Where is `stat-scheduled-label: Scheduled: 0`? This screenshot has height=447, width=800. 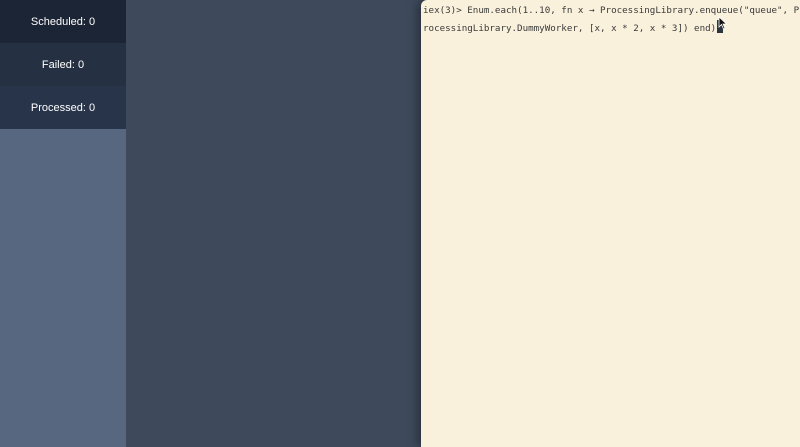 stat-scheduled-label: Scheduled: 0 is located at coordinates (63, 21).